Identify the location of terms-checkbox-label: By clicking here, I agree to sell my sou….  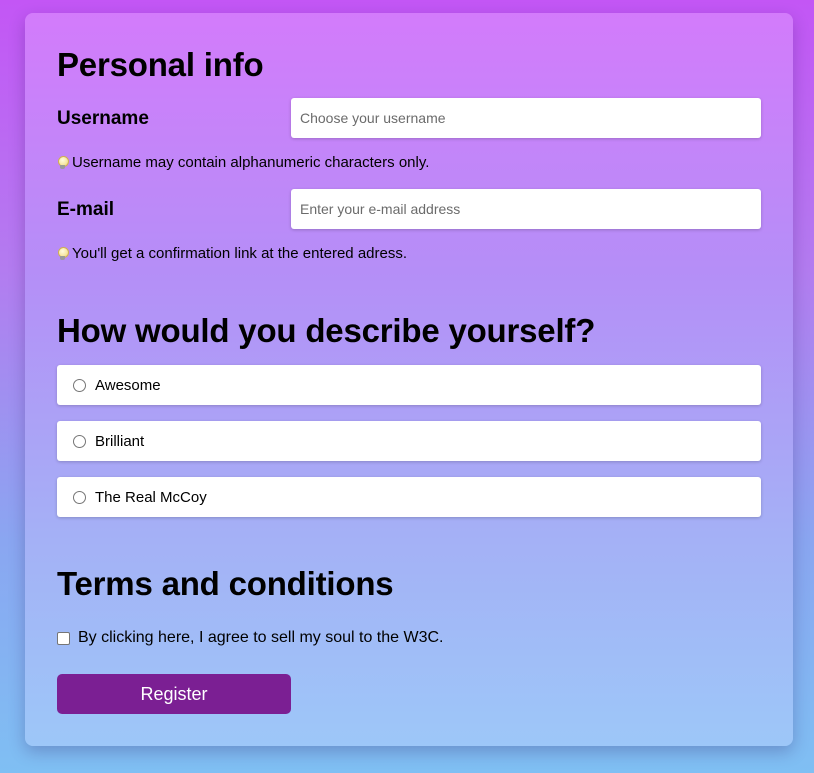
(261, 637).